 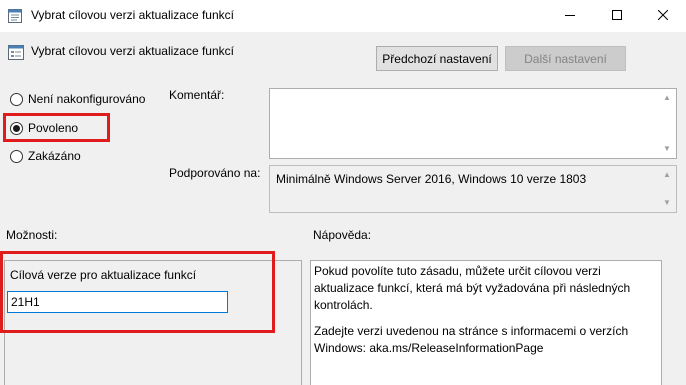 I want to click on next-setting-button: Další nastavení, so click(x=565, y=58).